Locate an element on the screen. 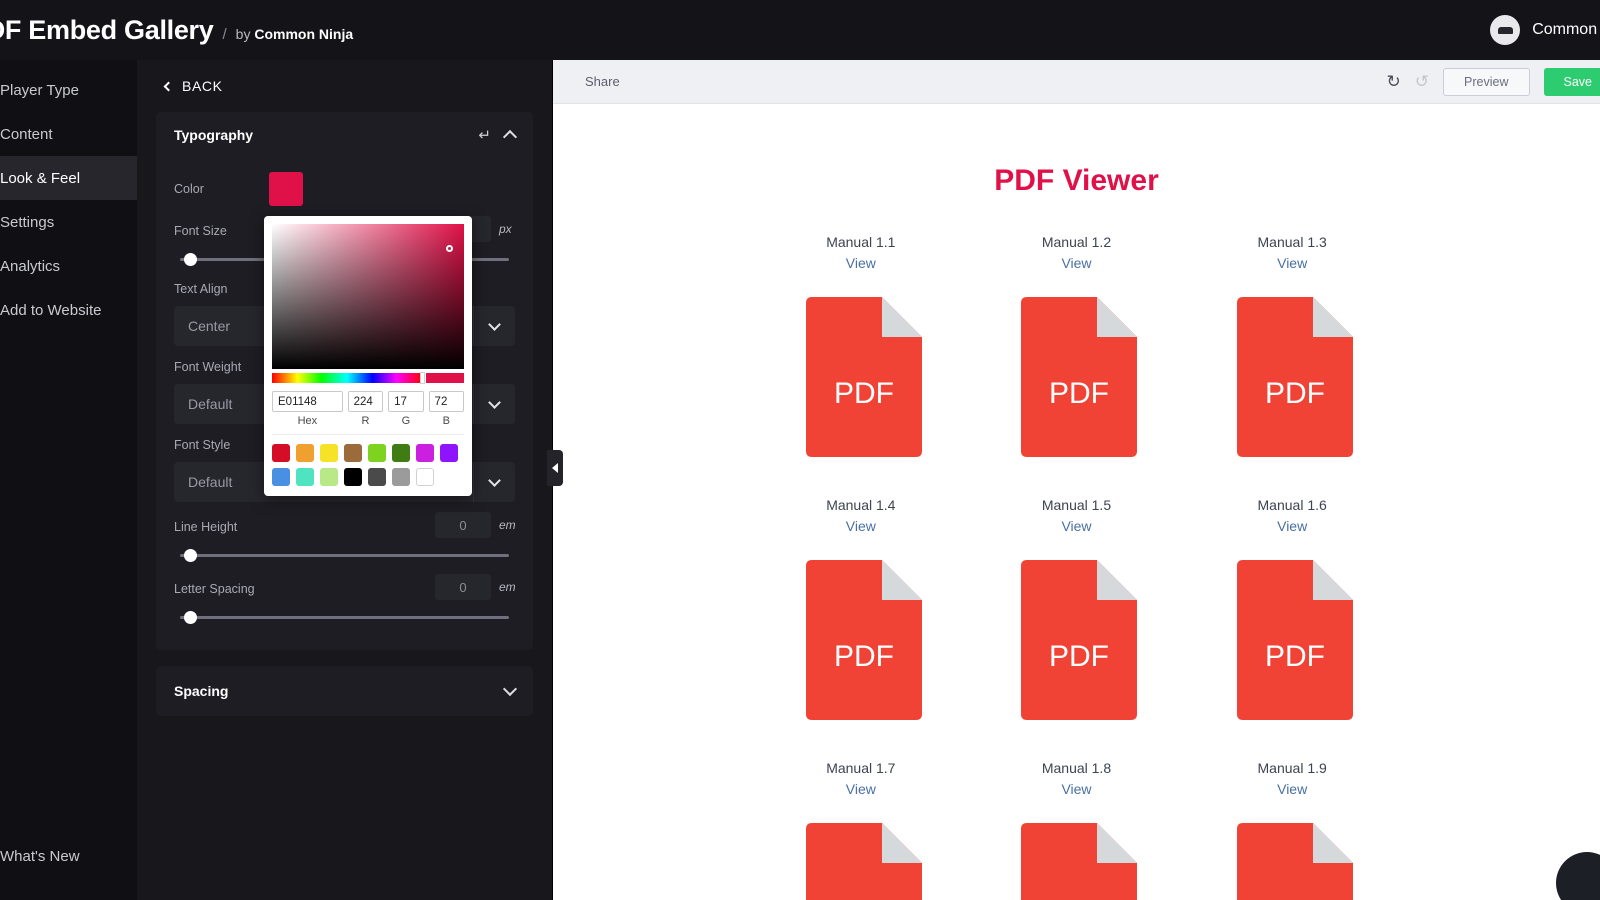 The image size is (1600, 900). gallery-item: Manual 1.2 View PDF is located at coordinates (1077, 345).